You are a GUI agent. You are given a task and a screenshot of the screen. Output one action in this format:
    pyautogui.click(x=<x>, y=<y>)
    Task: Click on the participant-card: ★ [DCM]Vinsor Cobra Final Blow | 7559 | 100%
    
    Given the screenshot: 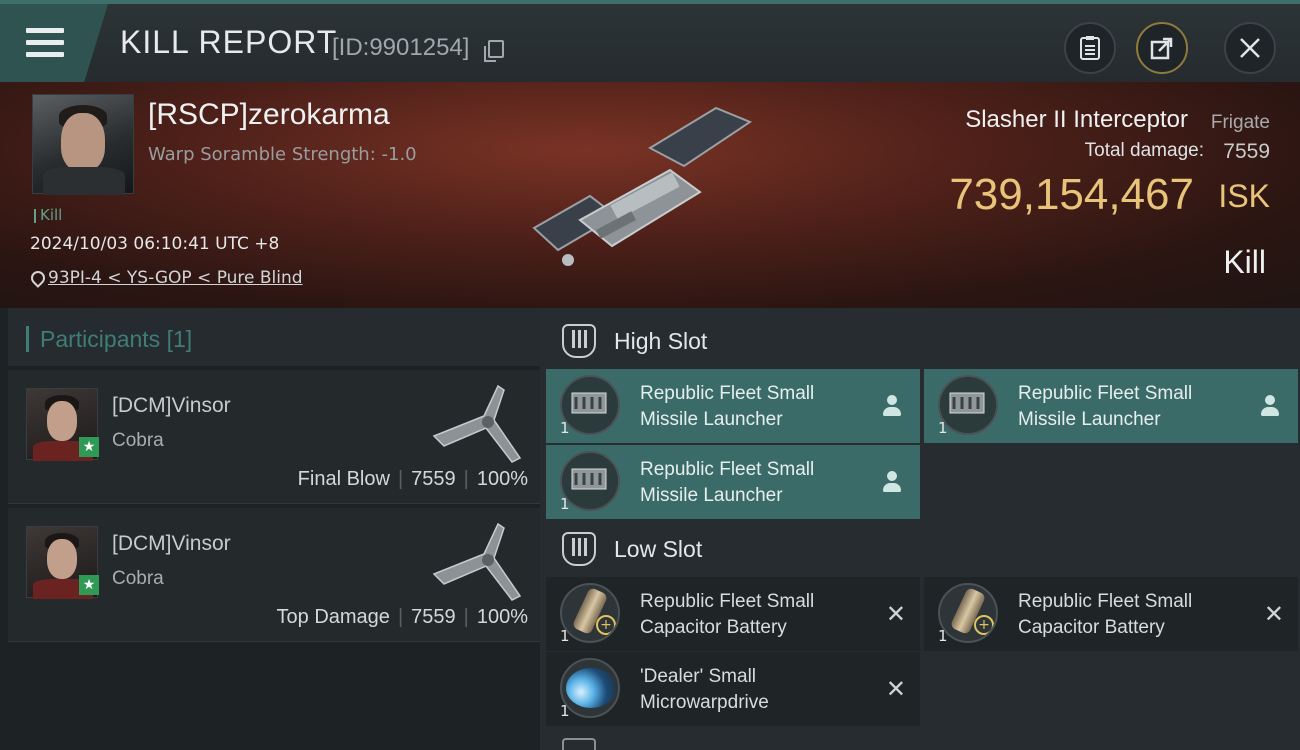 What is the action you would take?
    pyautogui.click(x=274, y=437)
    